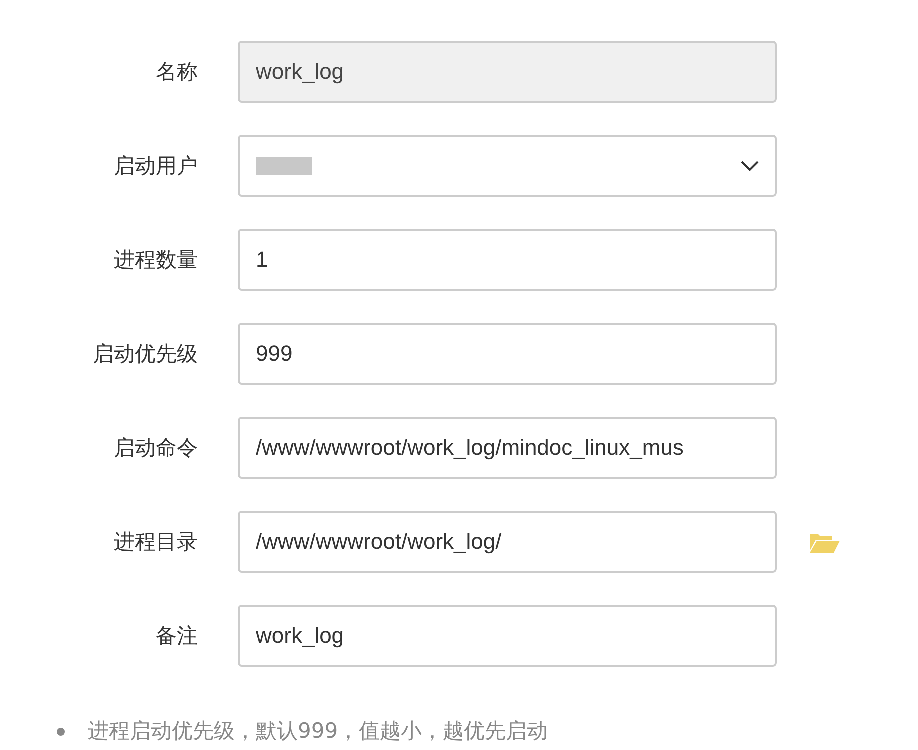  I want to click on field-label: 进程目录, so click(155, 542).